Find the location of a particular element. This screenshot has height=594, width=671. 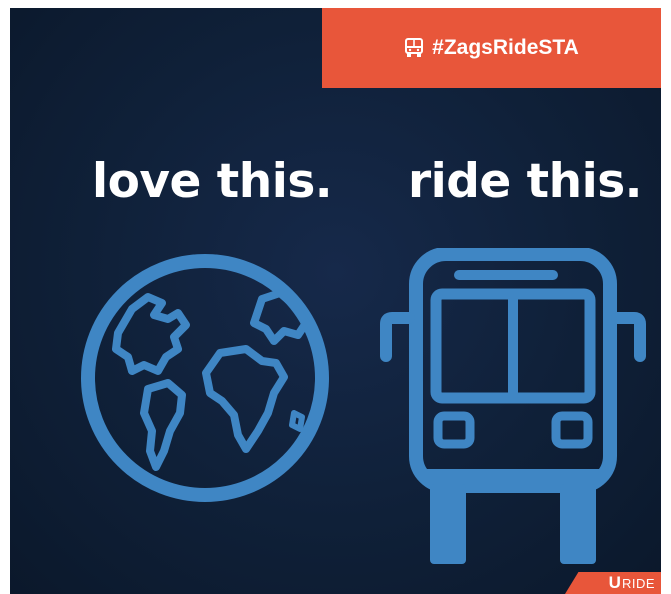

bus-icon is located at coordinates (414, 47).